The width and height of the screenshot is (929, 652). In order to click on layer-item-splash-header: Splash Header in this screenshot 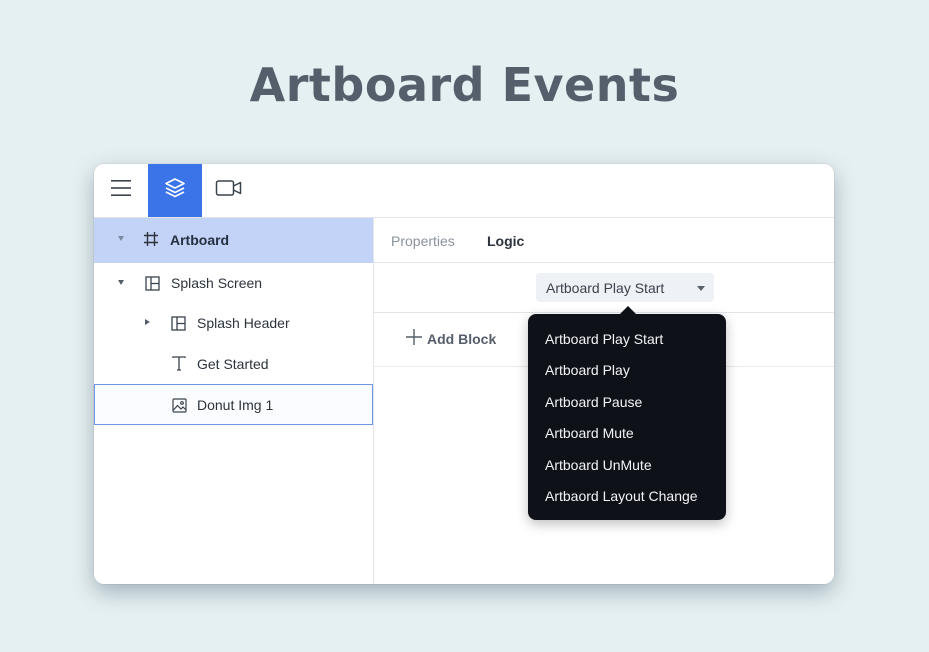, I will do `click(233, 323)`.